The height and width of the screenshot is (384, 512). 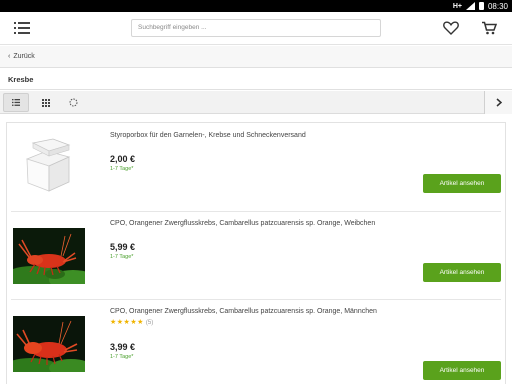 I want to click on status-bar: H+ 08:30, so click(x=256, y=6).